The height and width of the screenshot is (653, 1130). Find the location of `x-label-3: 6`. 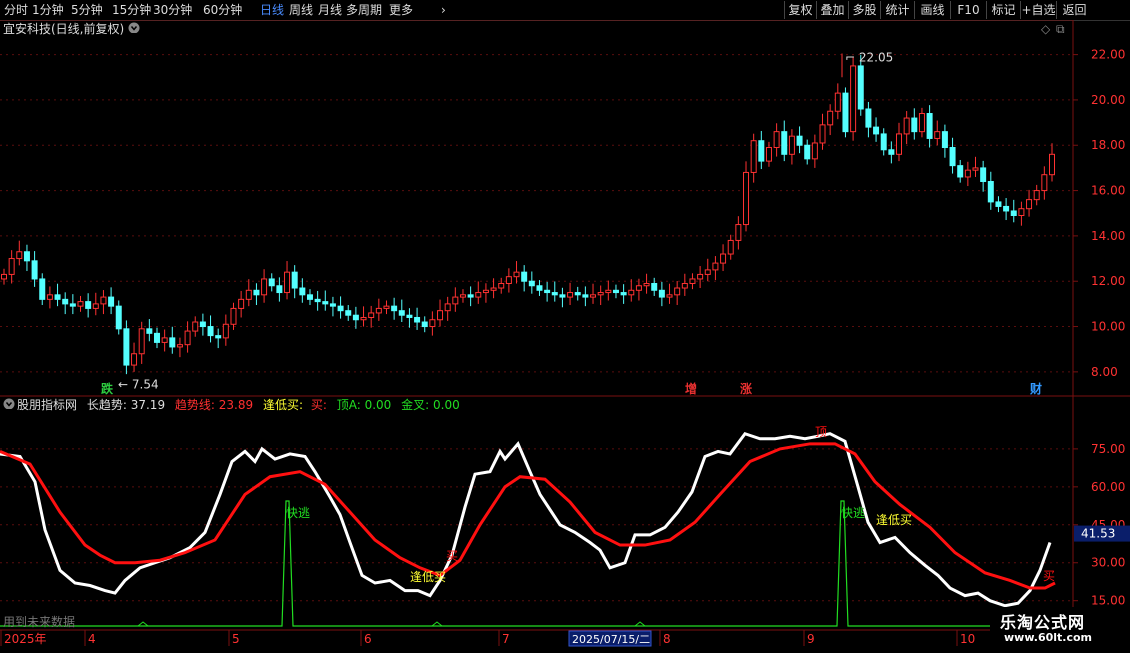

x-label-3: 6 is located at coordinates (368, 639).